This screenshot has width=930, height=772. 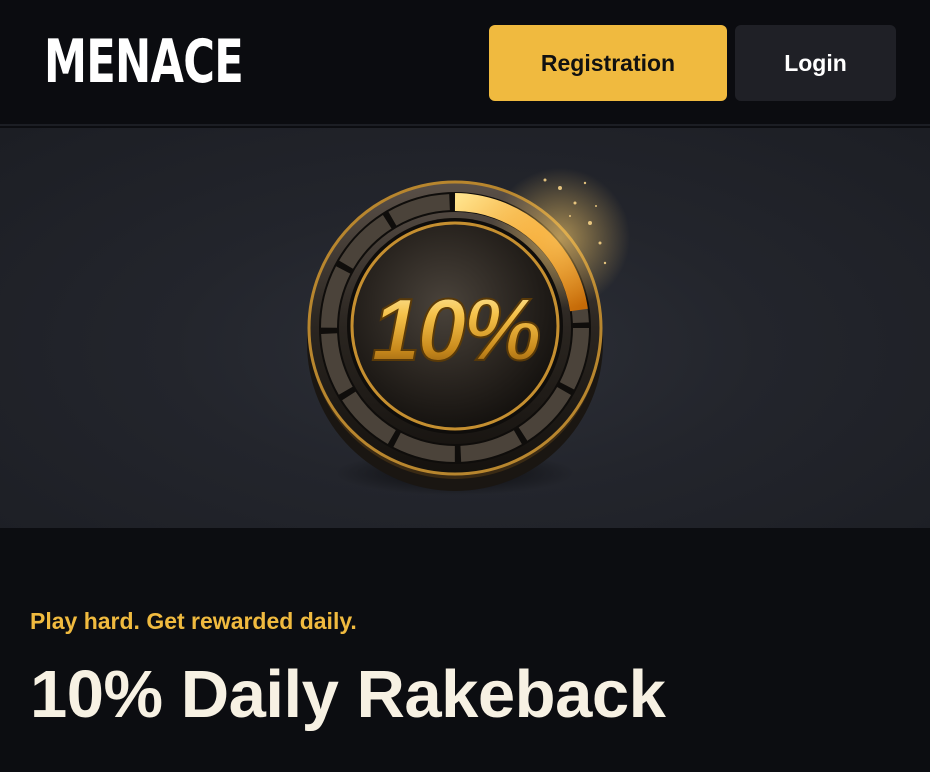 I want to click on coin-percentage-label: 10%, so click(x=455, y=329).